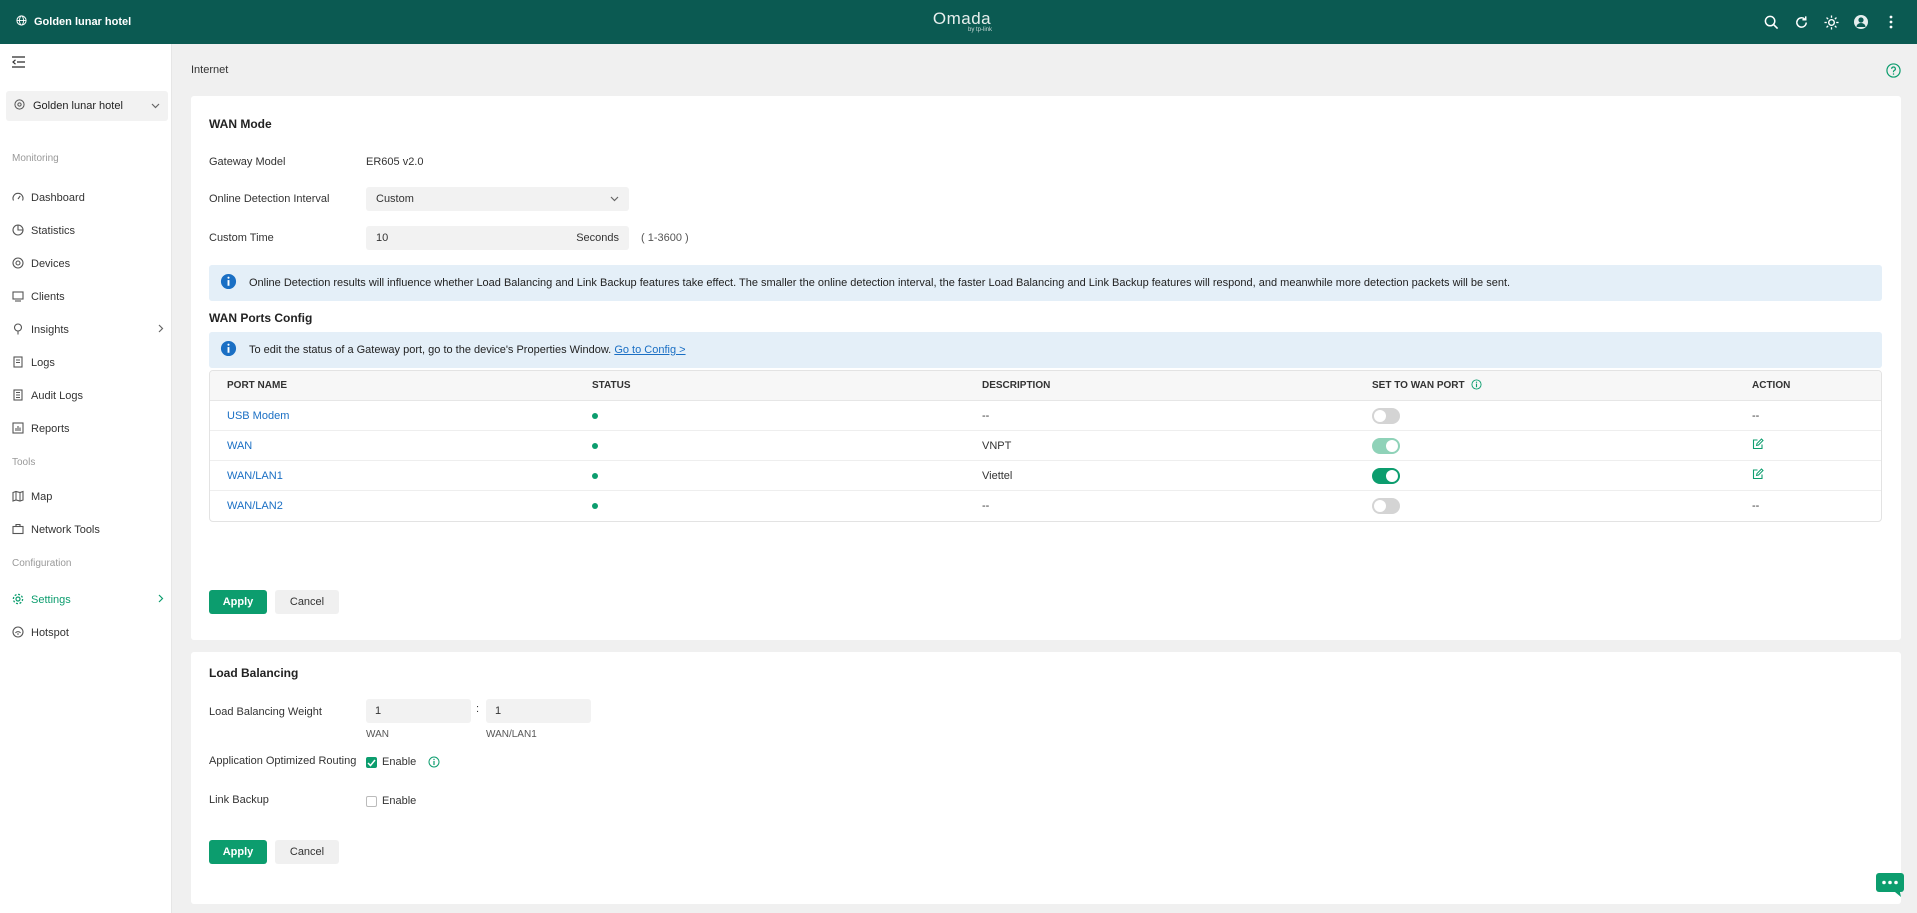 The image size is (1917, 913). I want to click on lb-cancel-button: Cancel, so click(307, 852).